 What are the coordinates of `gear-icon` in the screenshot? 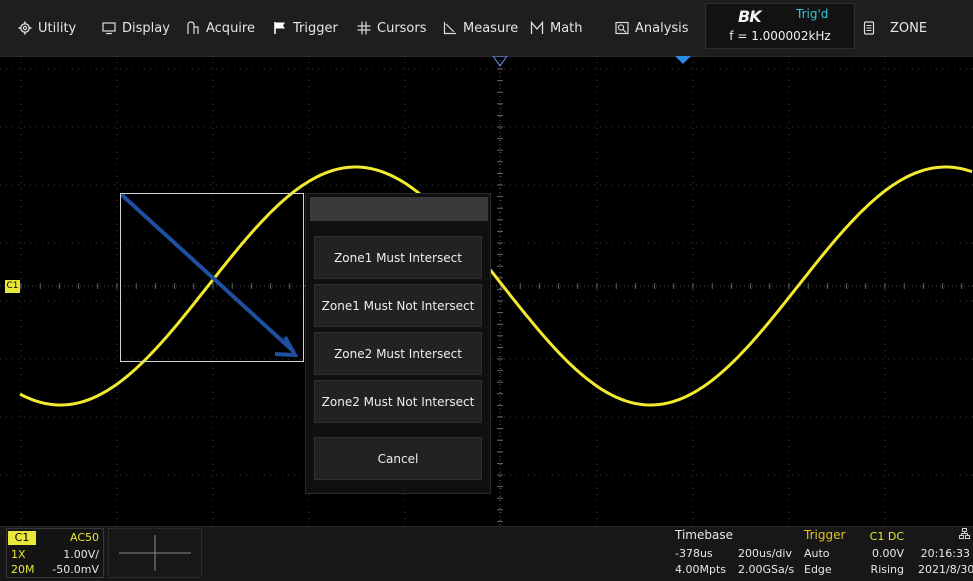 It's located at (25, 28).